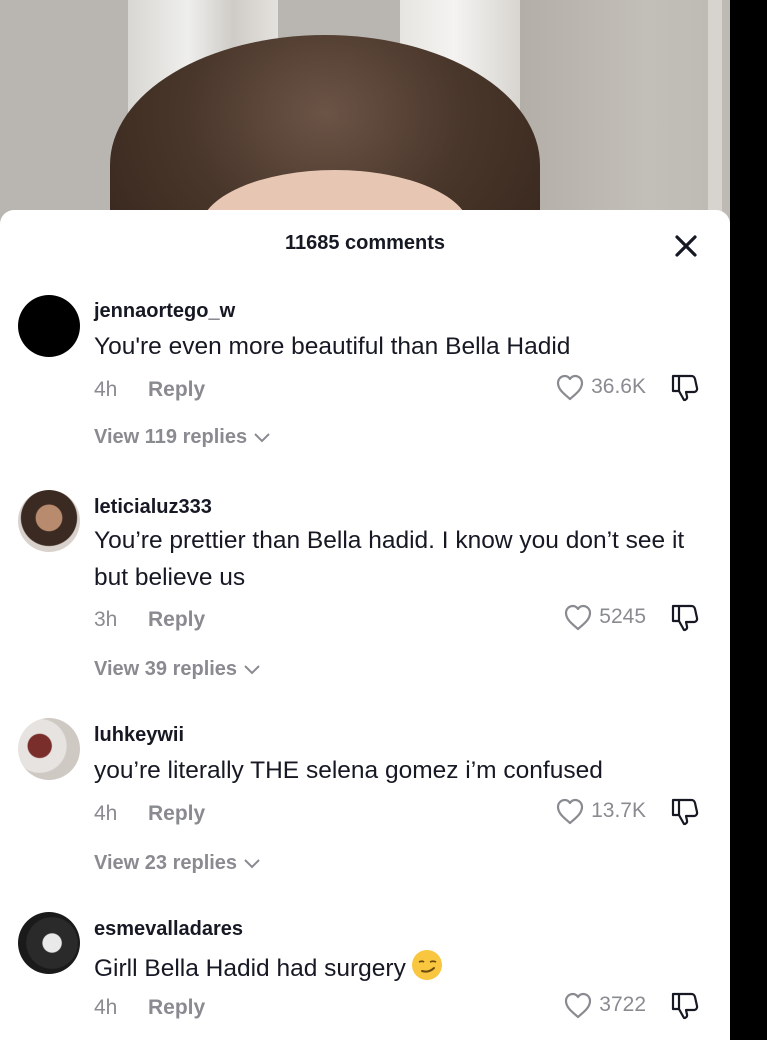 Image resolution: width=767 pixels, height=1040 pixels. What do you see at coordinates (715, 120) in the screenshot?
I see `door-frame` at bounding box center [715, 120].